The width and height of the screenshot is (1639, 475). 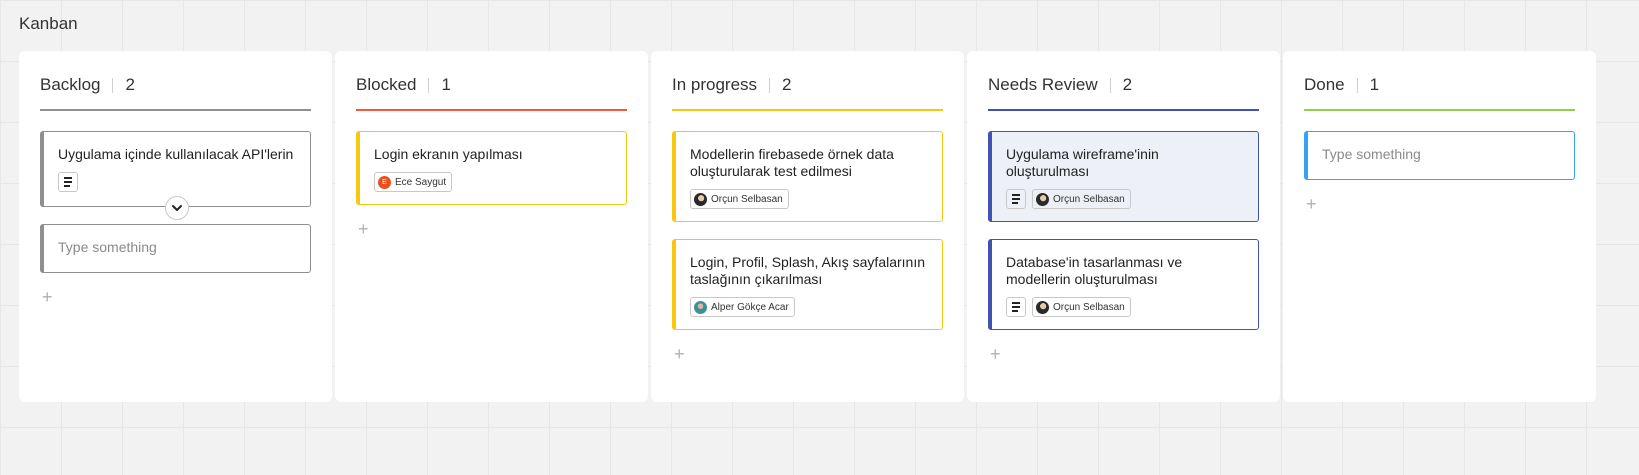 What do you see at coordinates (176, 154) in the screenshot?
I see `card-title: Uygulama içinde kullanılacak API'lerin` at bounding box center [176, 154].